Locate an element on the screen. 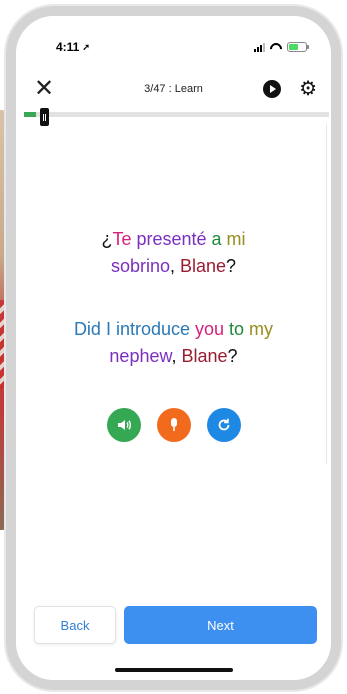 The width and height of the screenshot is (347, 694). word: my is located at coordinates (258, 329).